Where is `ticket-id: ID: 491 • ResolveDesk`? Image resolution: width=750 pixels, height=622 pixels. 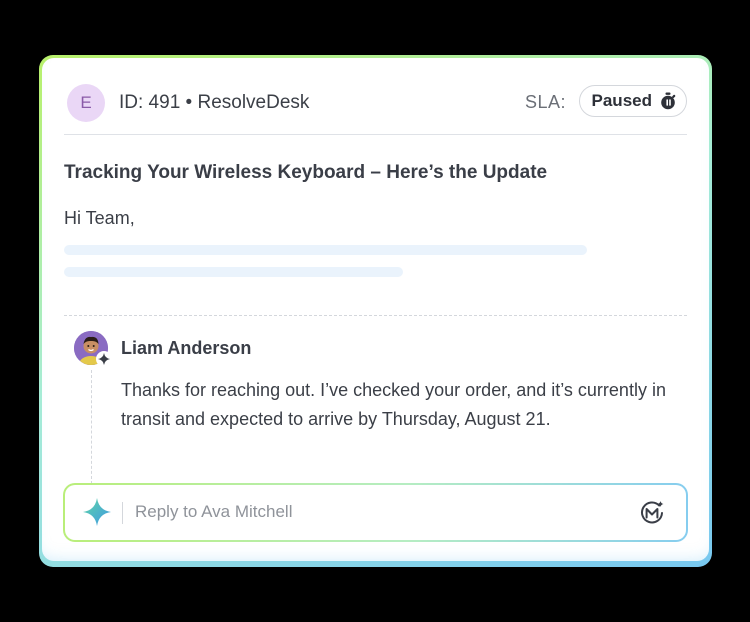 ticket-id: ID: 491 • ResolveDesk is located at coordinates (214, 102).